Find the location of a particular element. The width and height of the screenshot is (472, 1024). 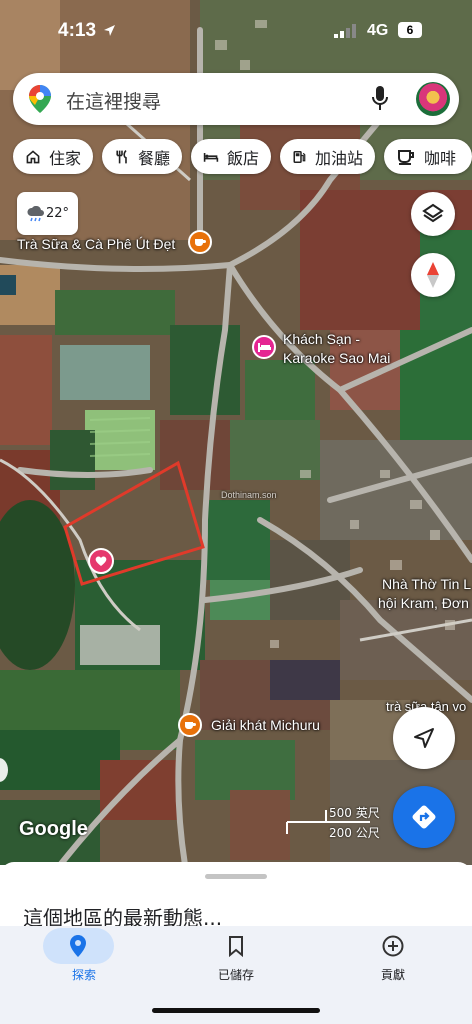

place-label: Nhà Thờ Tin L is located at coordinates (426, 584).